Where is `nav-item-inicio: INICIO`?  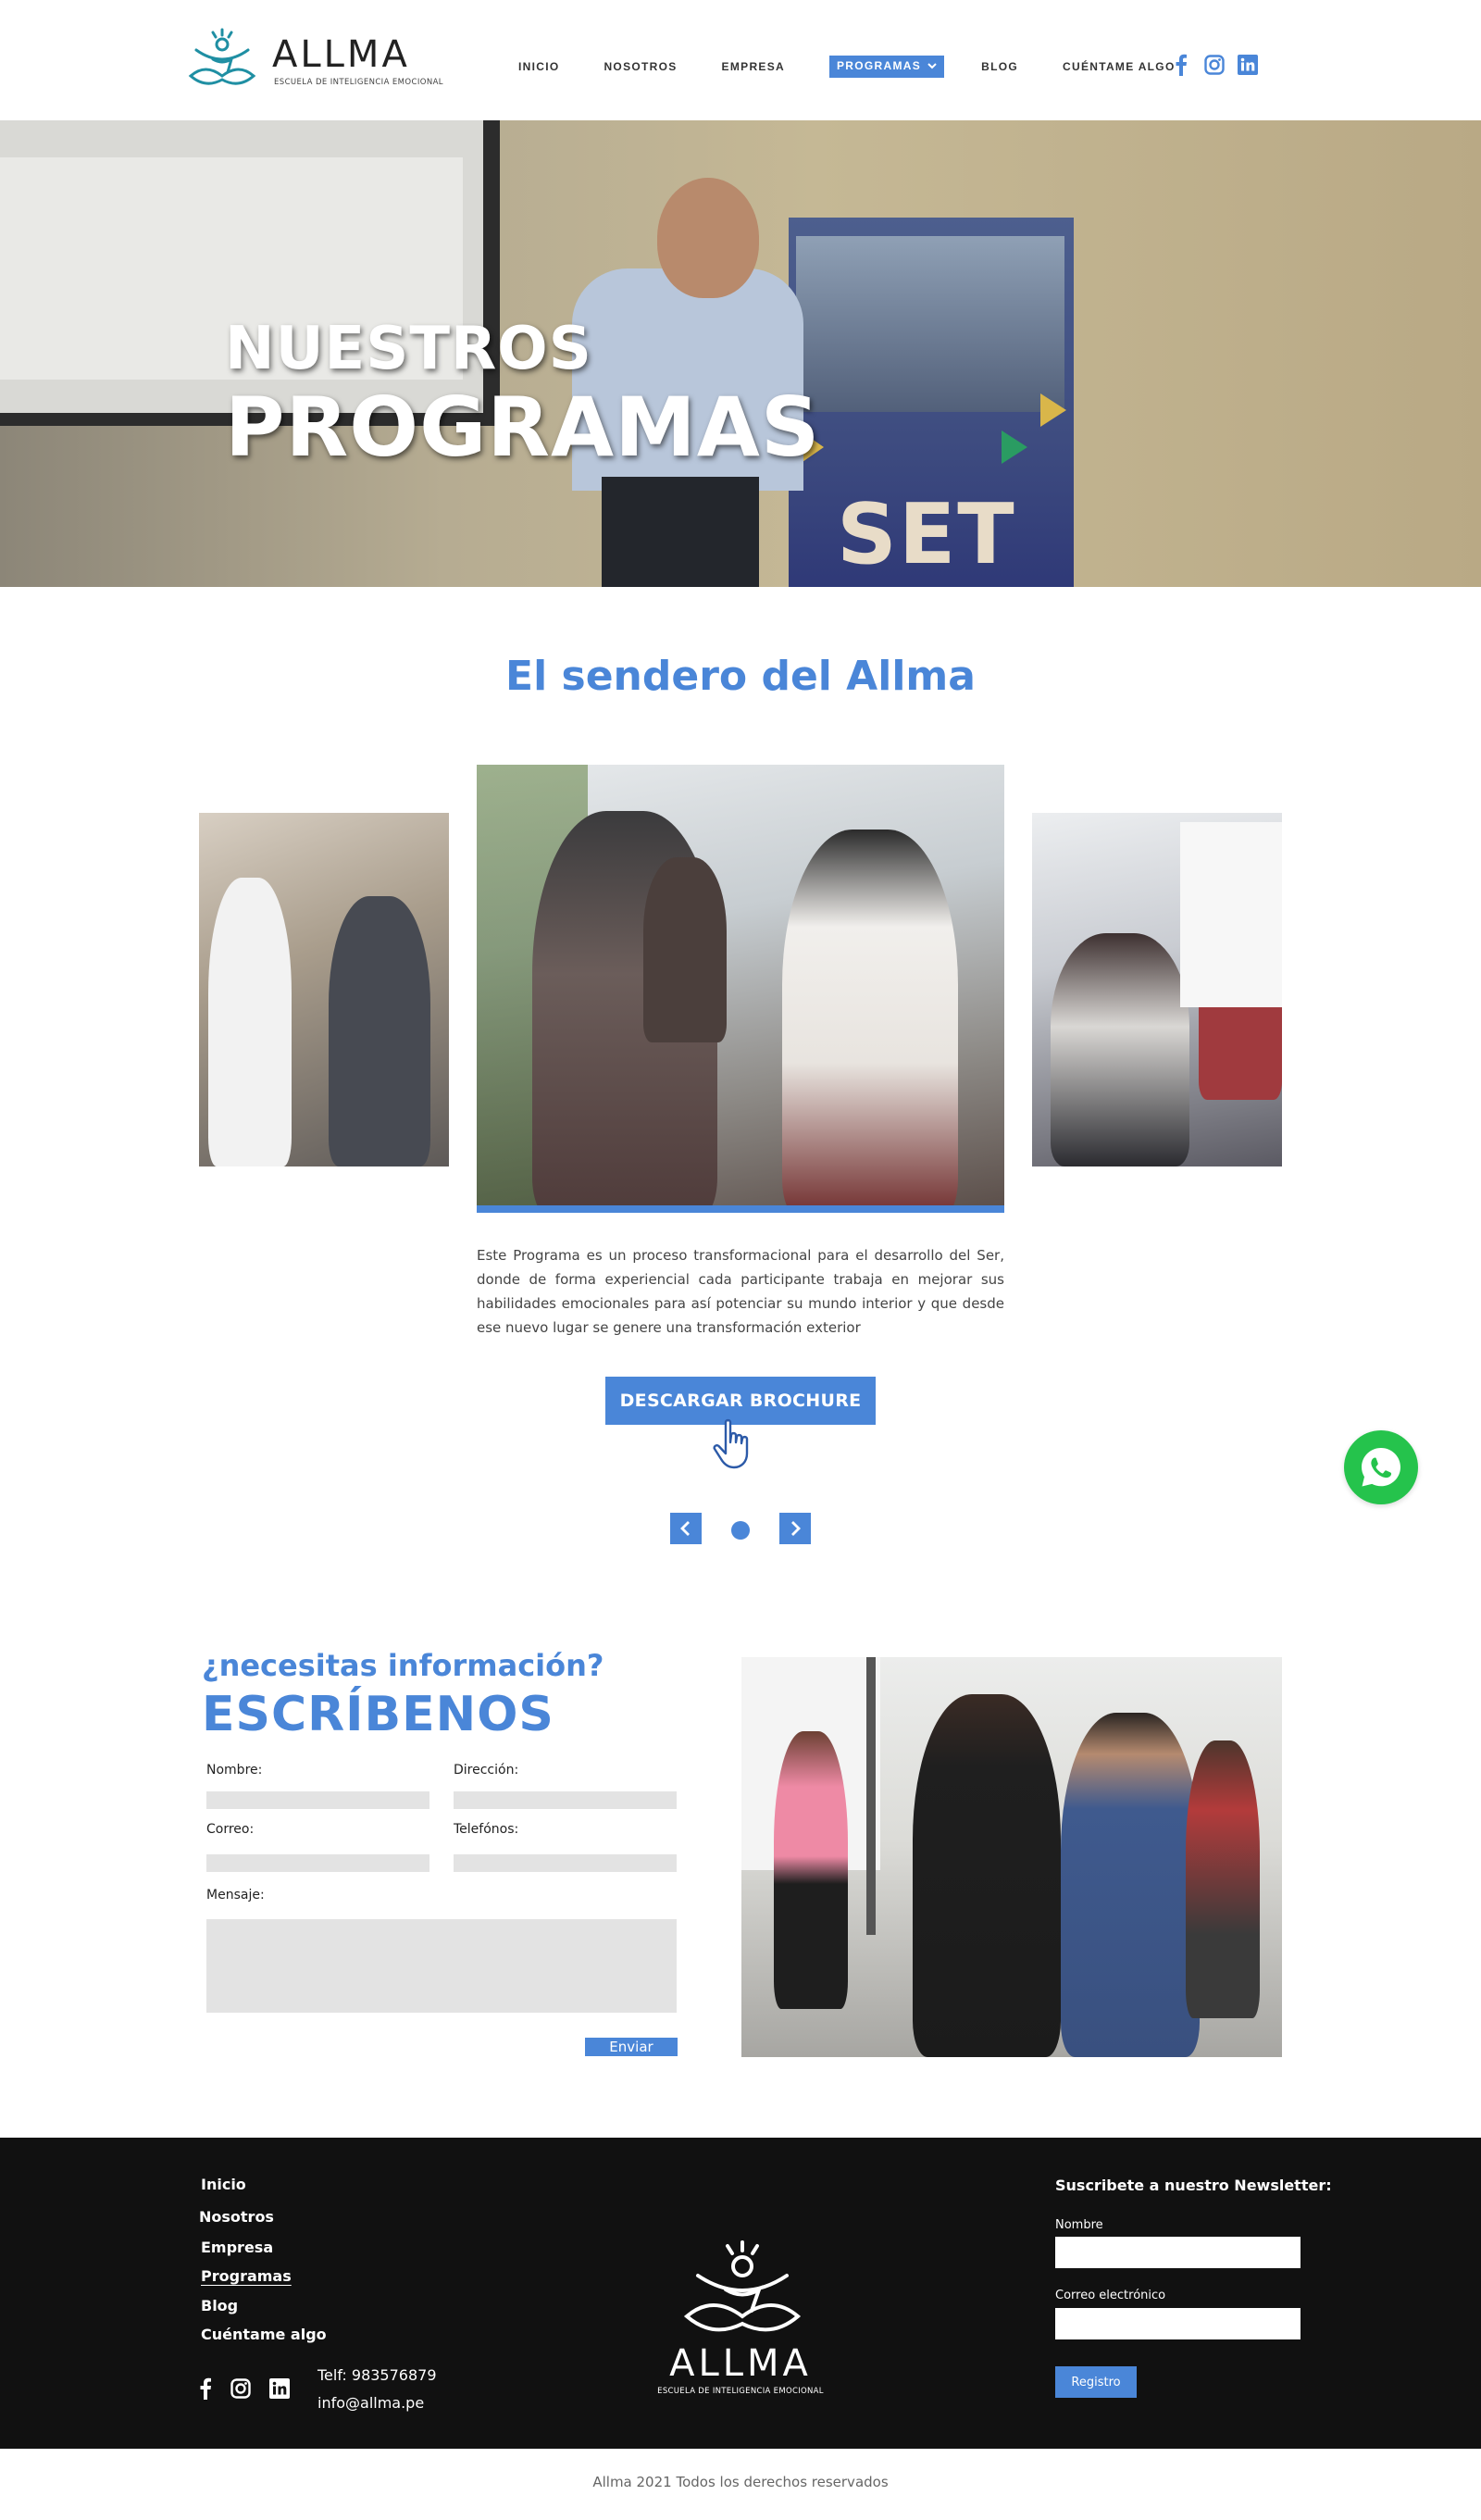 nav-item-inicio: INICIO is located at coordinates (538, 66).